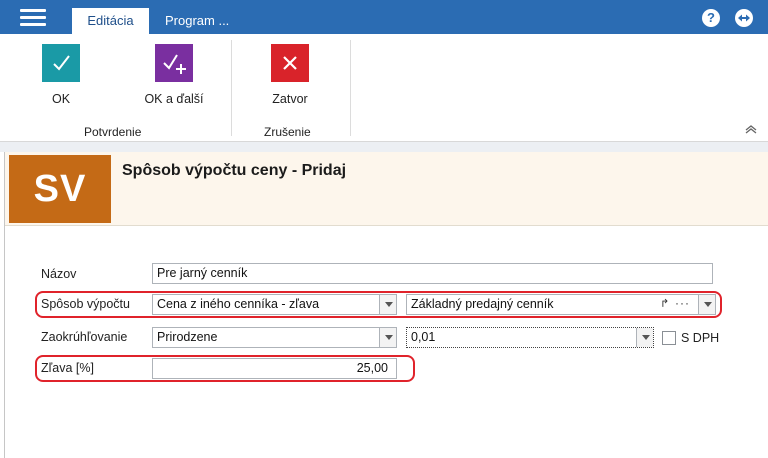 The width and height of the screenshot is (768, 458). Describe the element at coordinates (432, 273) in the screenshot. I see `name-input: Pre jarný cenník` at that location.